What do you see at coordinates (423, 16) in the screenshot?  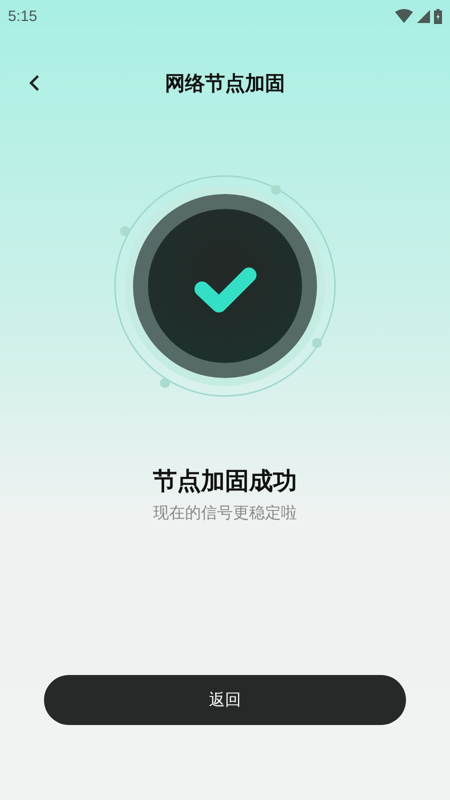 I see `signal-icon` at bounding box center [423, 16].